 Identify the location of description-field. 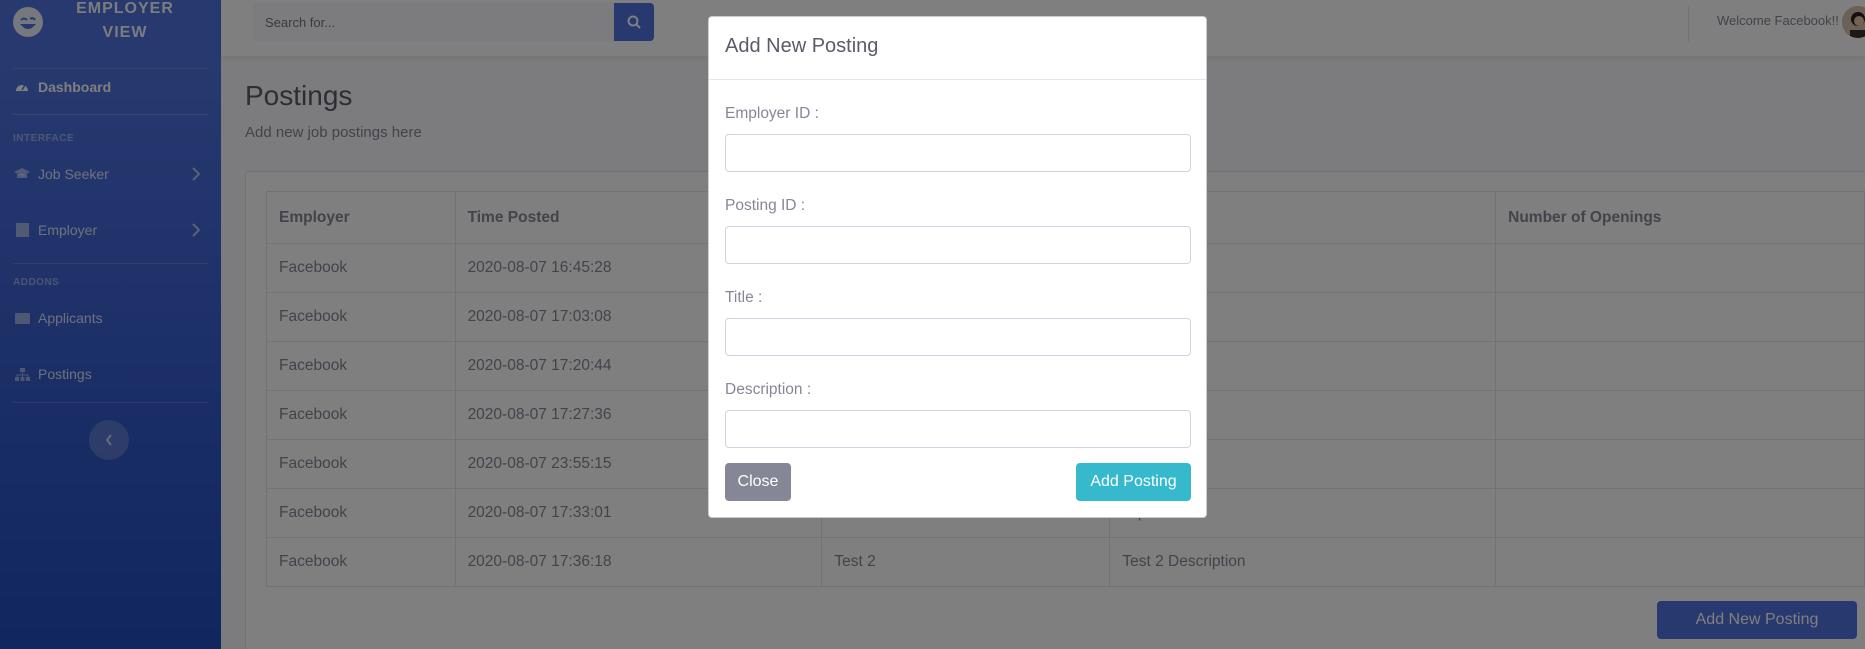
(958, 429).